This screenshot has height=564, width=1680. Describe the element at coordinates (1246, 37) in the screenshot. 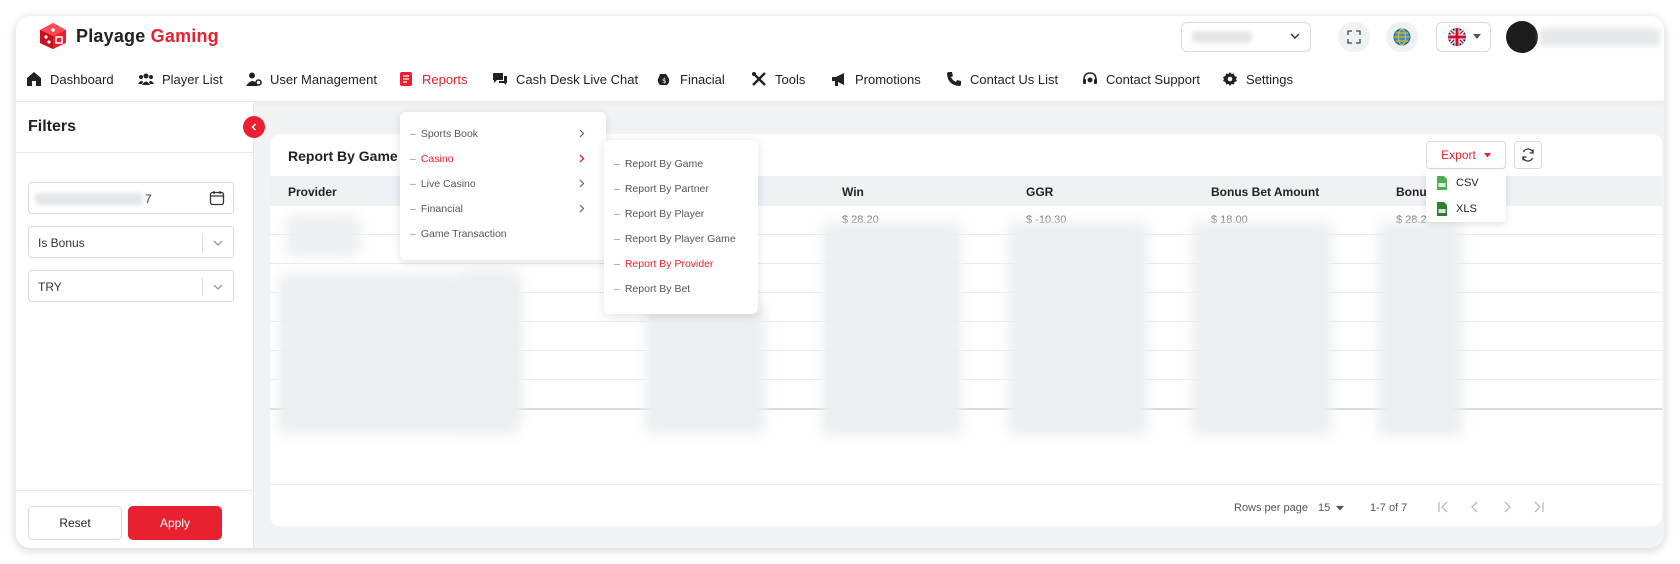

I see `site-select` at that location.